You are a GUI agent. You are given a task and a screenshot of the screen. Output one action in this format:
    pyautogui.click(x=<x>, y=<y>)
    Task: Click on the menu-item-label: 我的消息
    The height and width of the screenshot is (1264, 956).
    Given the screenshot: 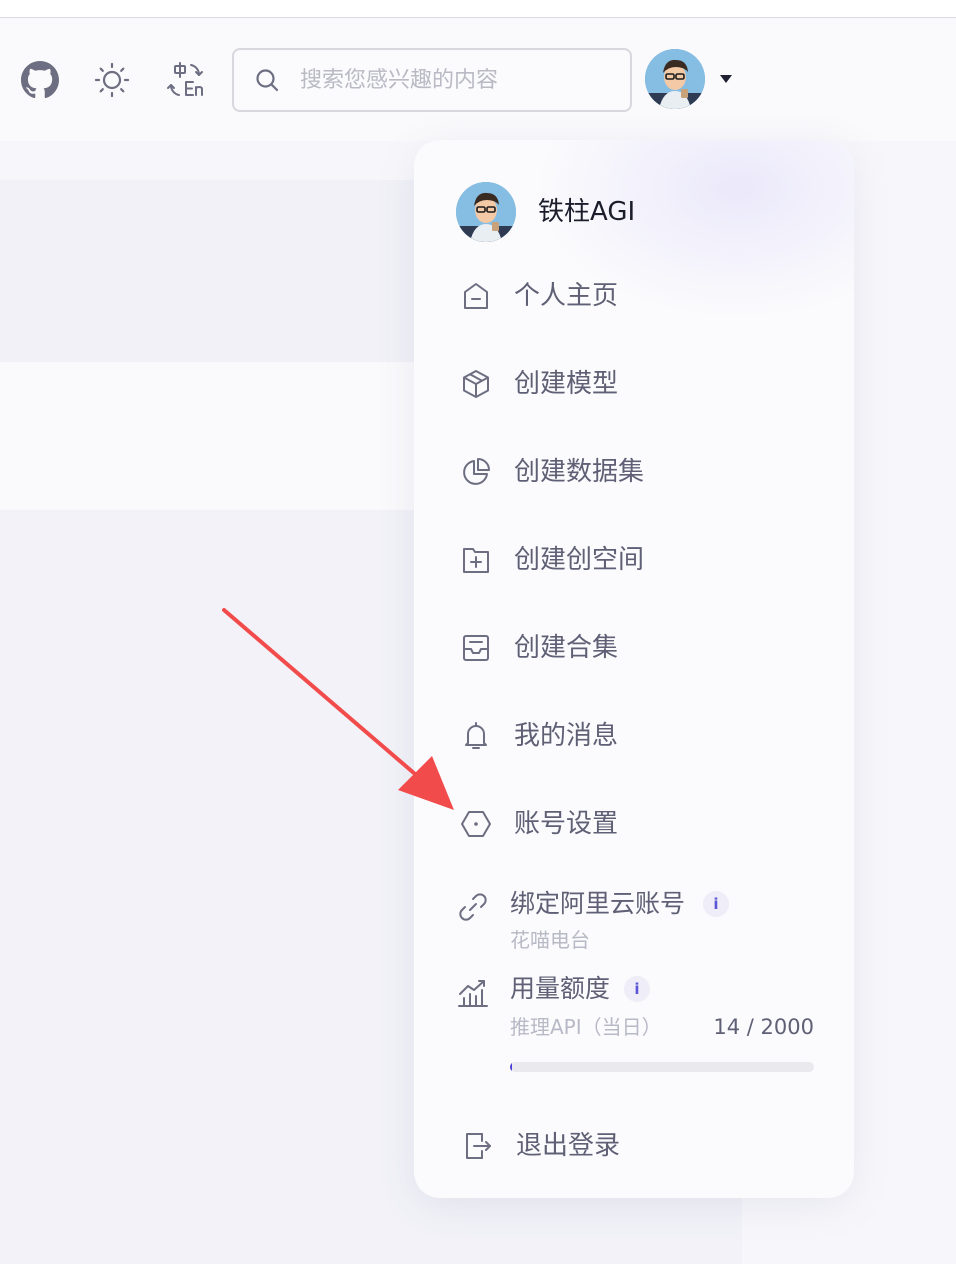 What is the action you would take?
    pyautogui.click(x=566, y=736)
    